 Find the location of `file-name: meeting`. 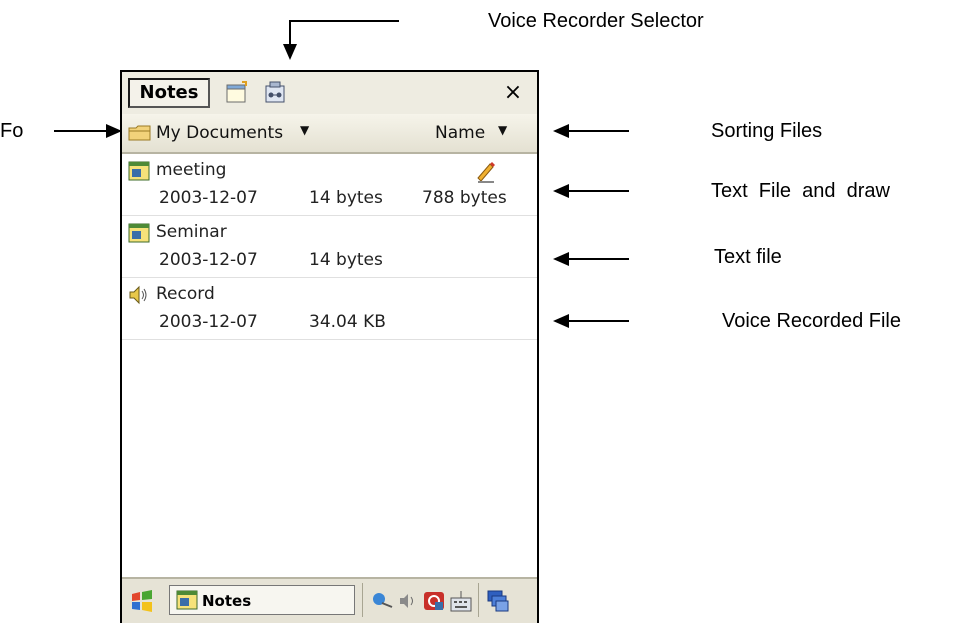

file-name: meeting is located at coordinates (191, 170).